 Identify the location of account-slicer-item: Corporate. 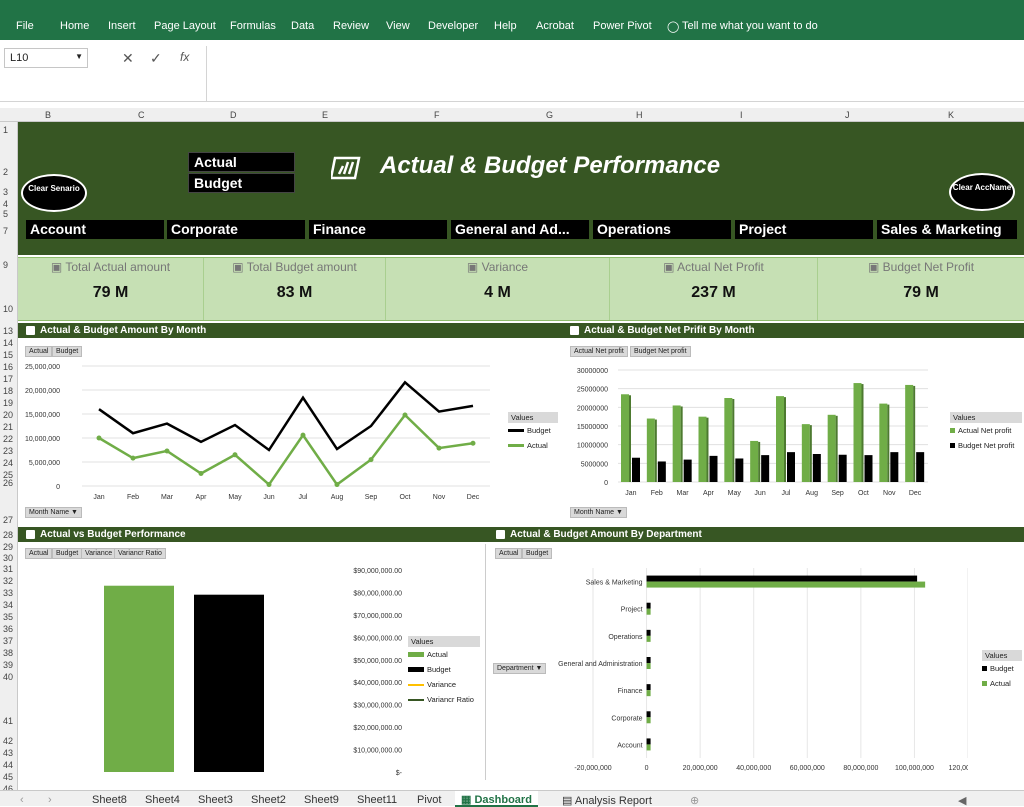
(236, 229).